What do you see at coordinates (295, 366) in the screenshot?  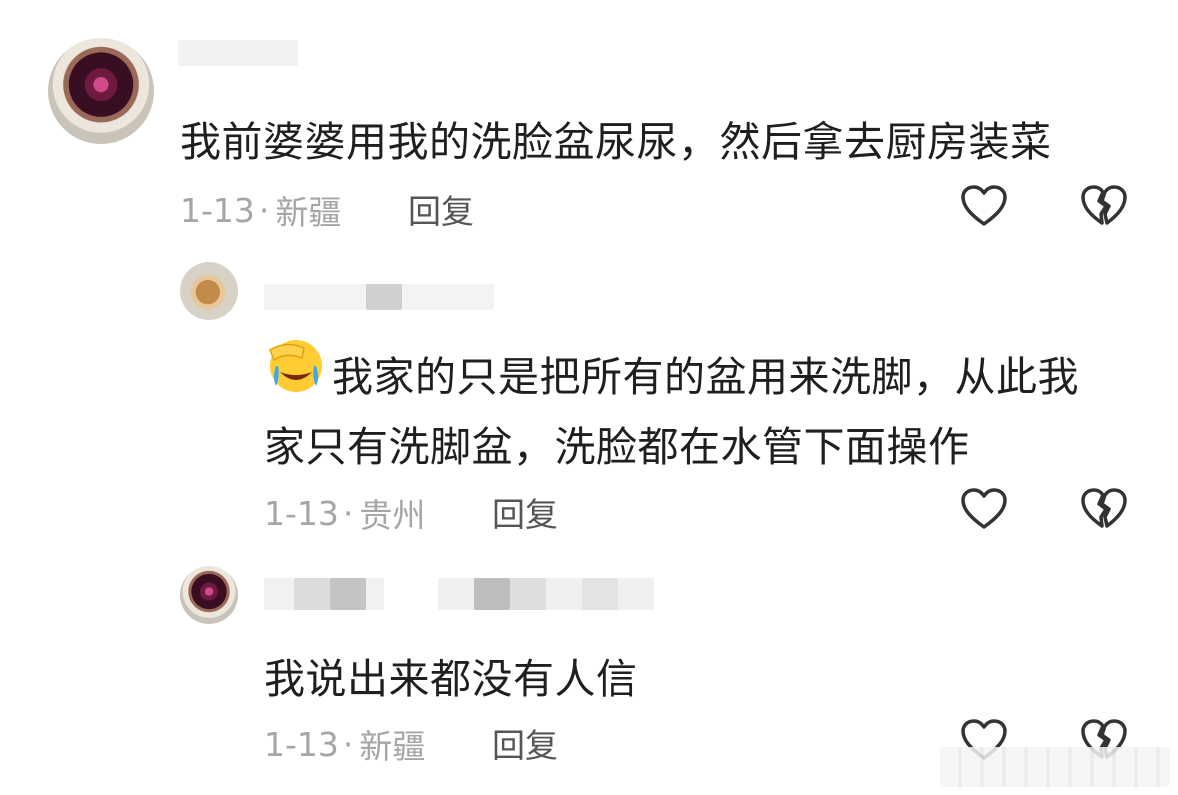 I see `facepalm-crying-emoji` at bounding box center [295, 366].